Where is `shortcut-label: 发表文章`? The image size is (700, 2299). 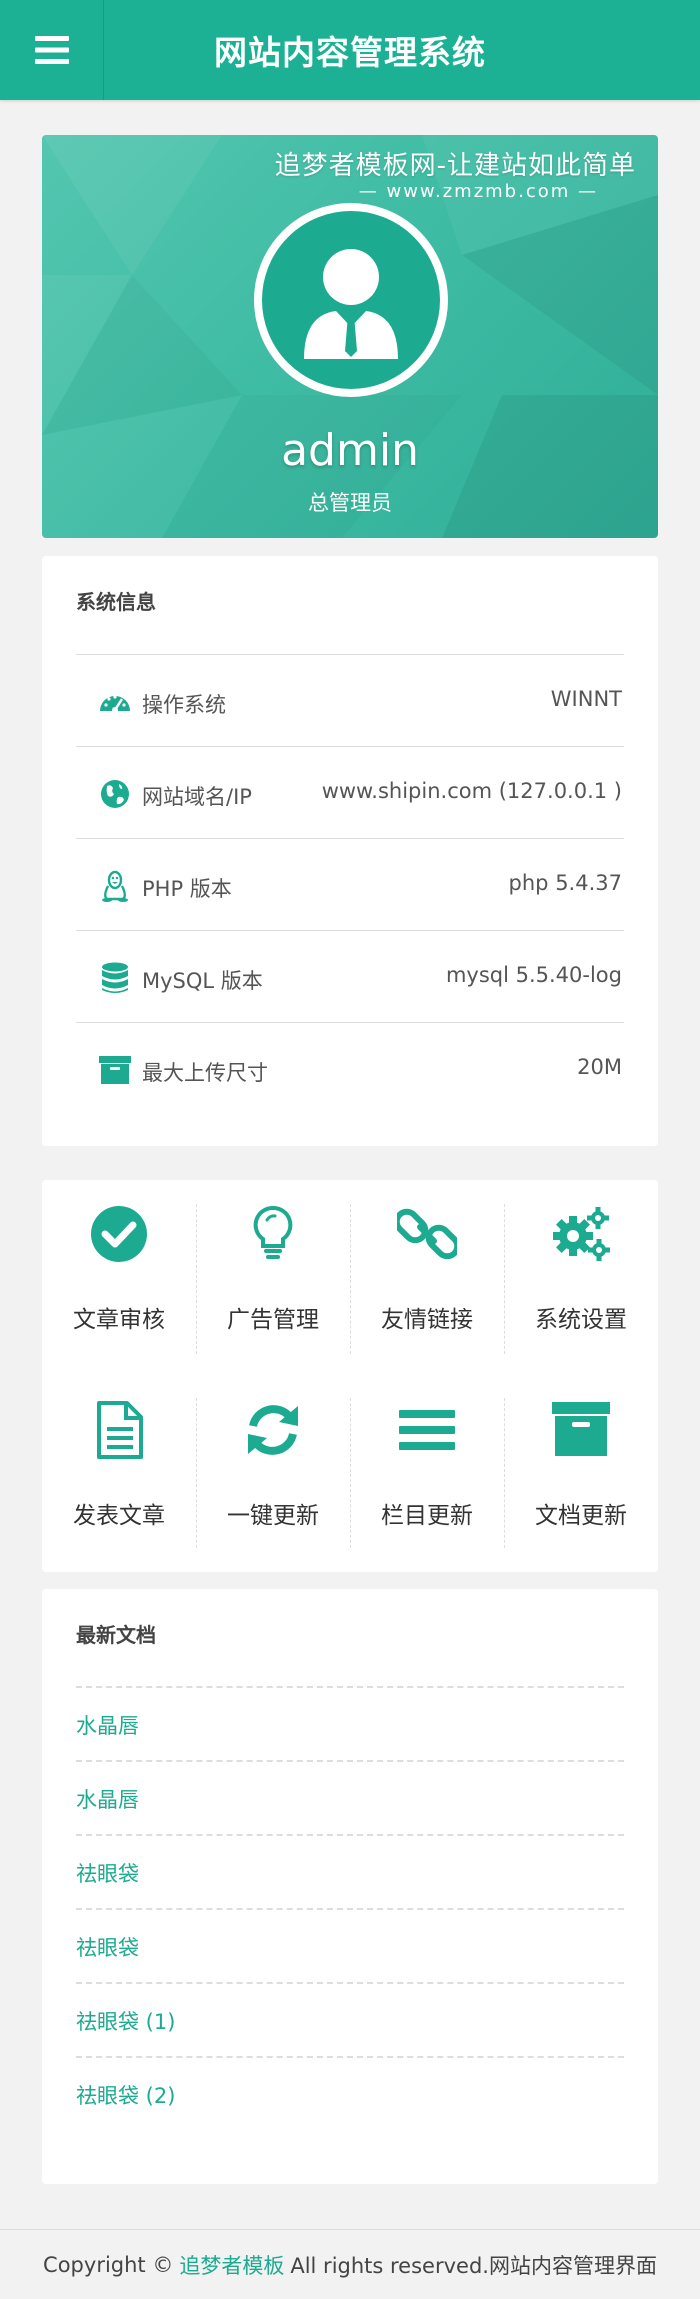 shortcut-label: 发表文章 is located at coordinates (119, 1516).